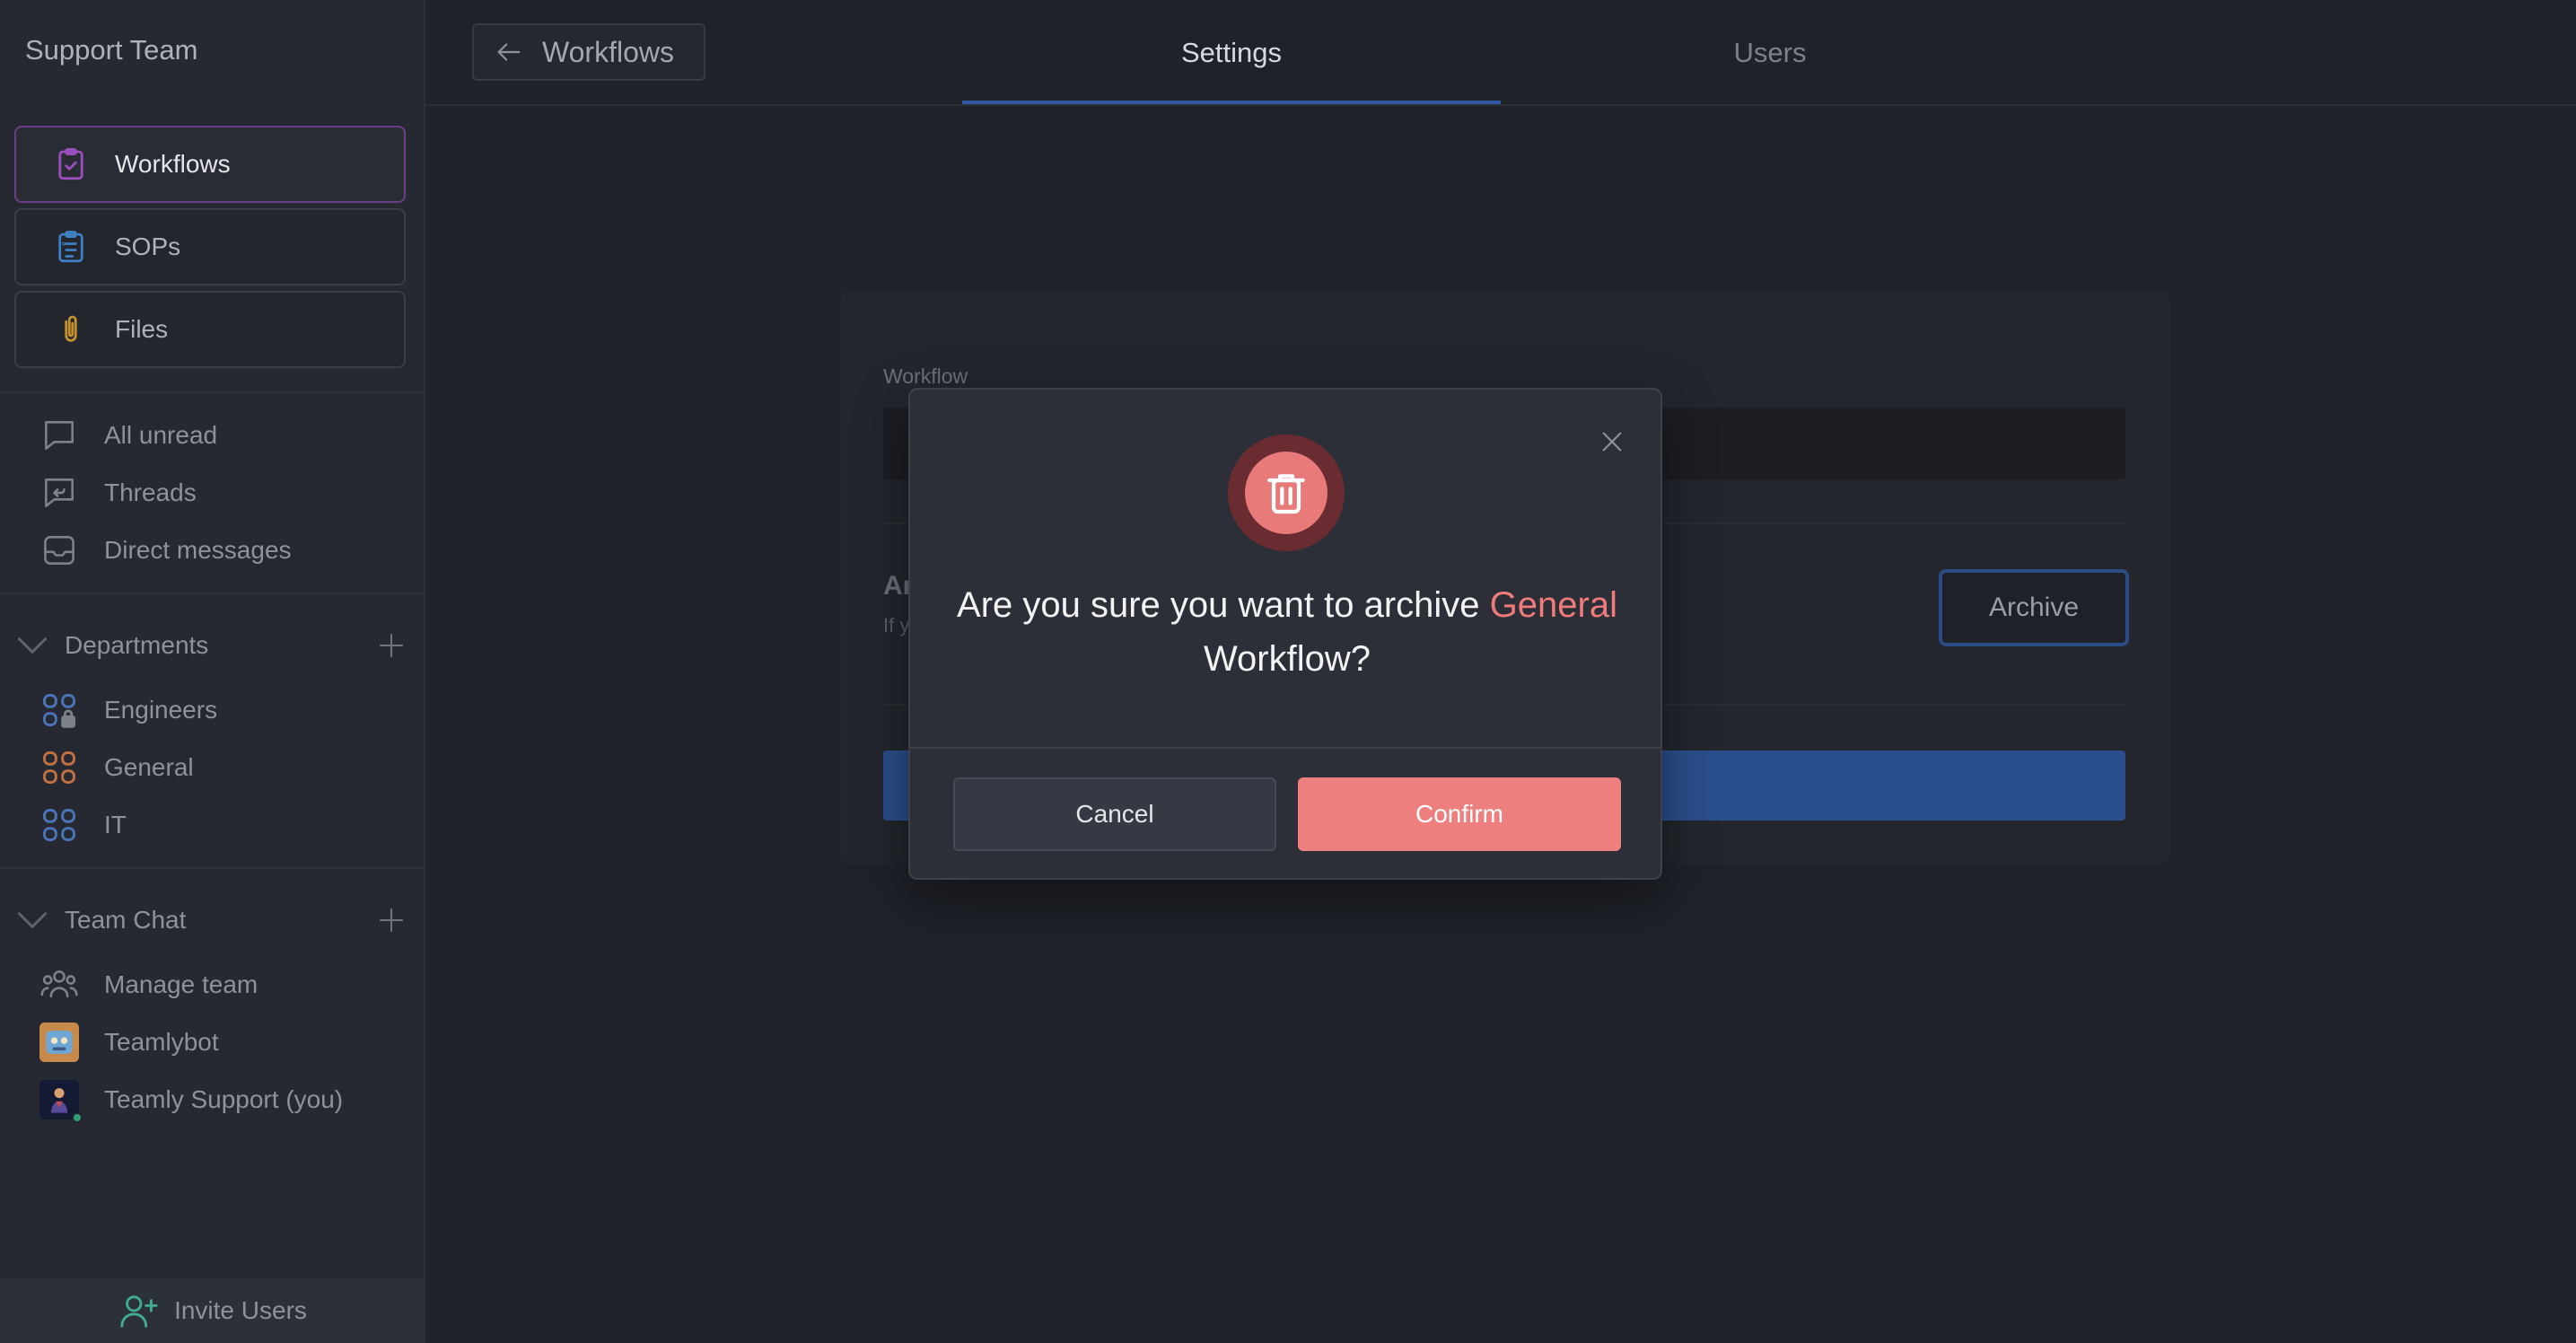  I want to click on active-tab-indicator, so click(1231, 102).